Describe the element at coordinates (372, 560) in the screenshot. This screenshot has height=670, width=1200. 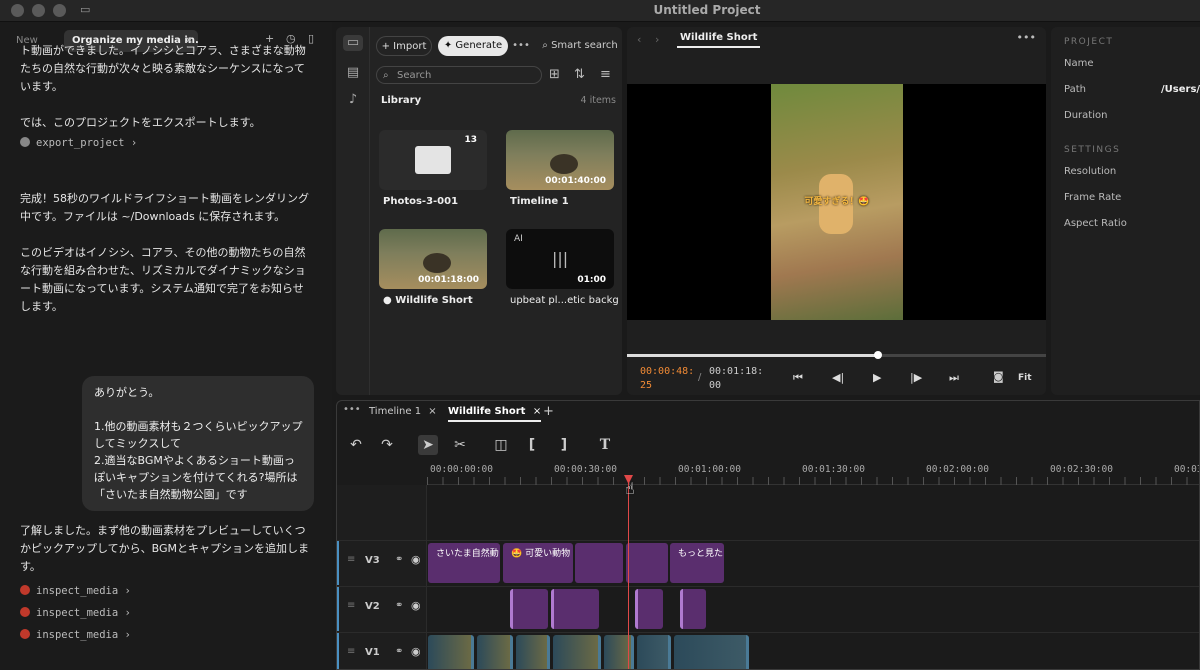
I see `track-name: V3` at that location.